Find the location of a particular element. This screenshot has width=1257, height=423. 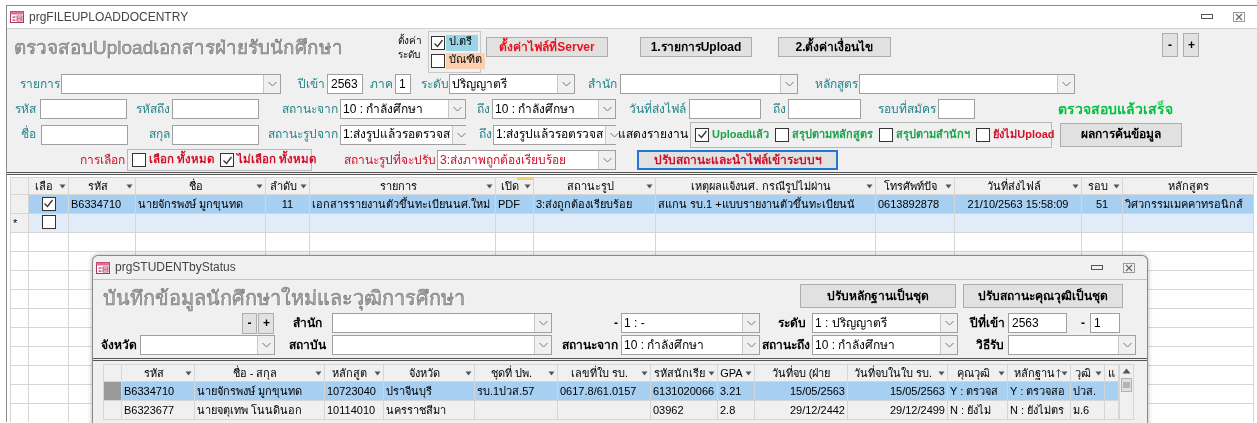

table-row: B6334710 นายจักรพงษ์ มูกขุนทด 10723040 ปราจีนบุรี รบ.1ปวส.57 0617.8/61.0157 6131020066 3.21 15/05/2563 15/05/2563 Y : ตรวจส Y : ตรวจสอ ปวส. is located at coordinates (611, 391).